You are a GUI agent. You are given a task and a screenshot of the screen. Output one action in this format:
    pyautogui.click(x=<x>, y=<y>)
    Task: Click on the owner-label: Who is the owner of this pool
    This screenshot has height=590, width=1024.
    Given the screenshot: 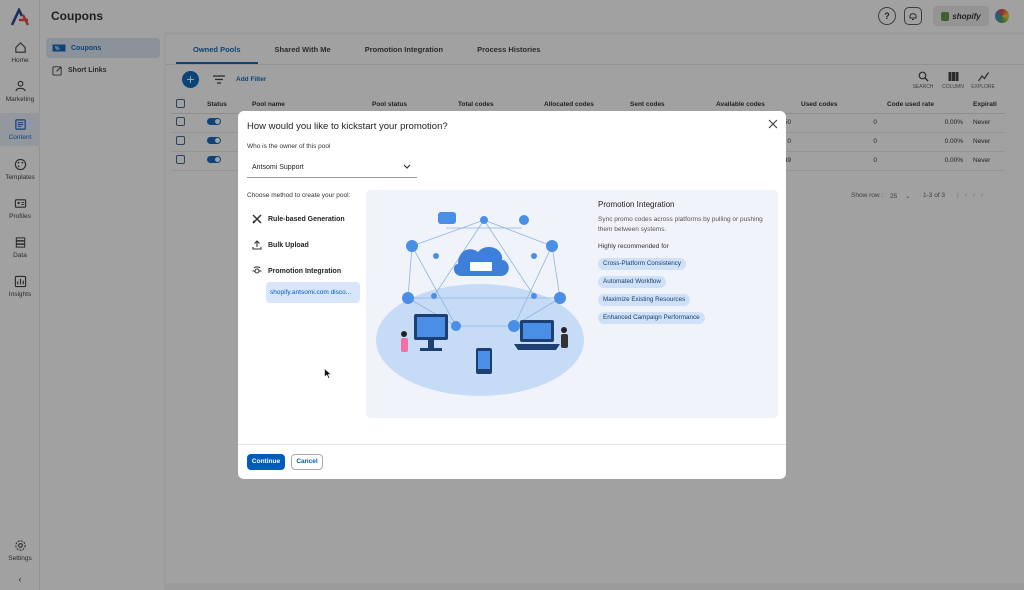 What is the action you would take?
    pyautogui.click(x=289, y=146)
    